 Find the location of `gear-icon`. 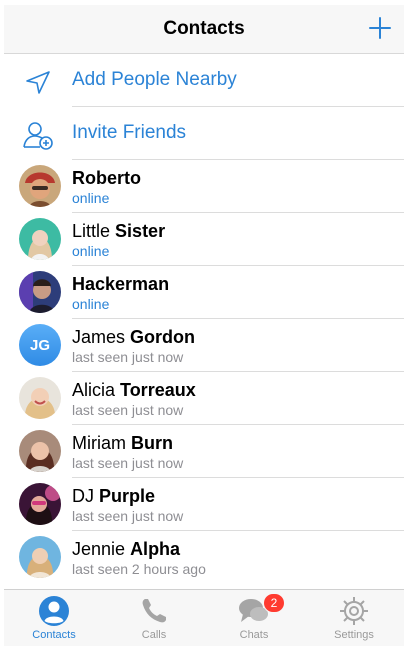

gear-icon is located at coordinates (354, 611).